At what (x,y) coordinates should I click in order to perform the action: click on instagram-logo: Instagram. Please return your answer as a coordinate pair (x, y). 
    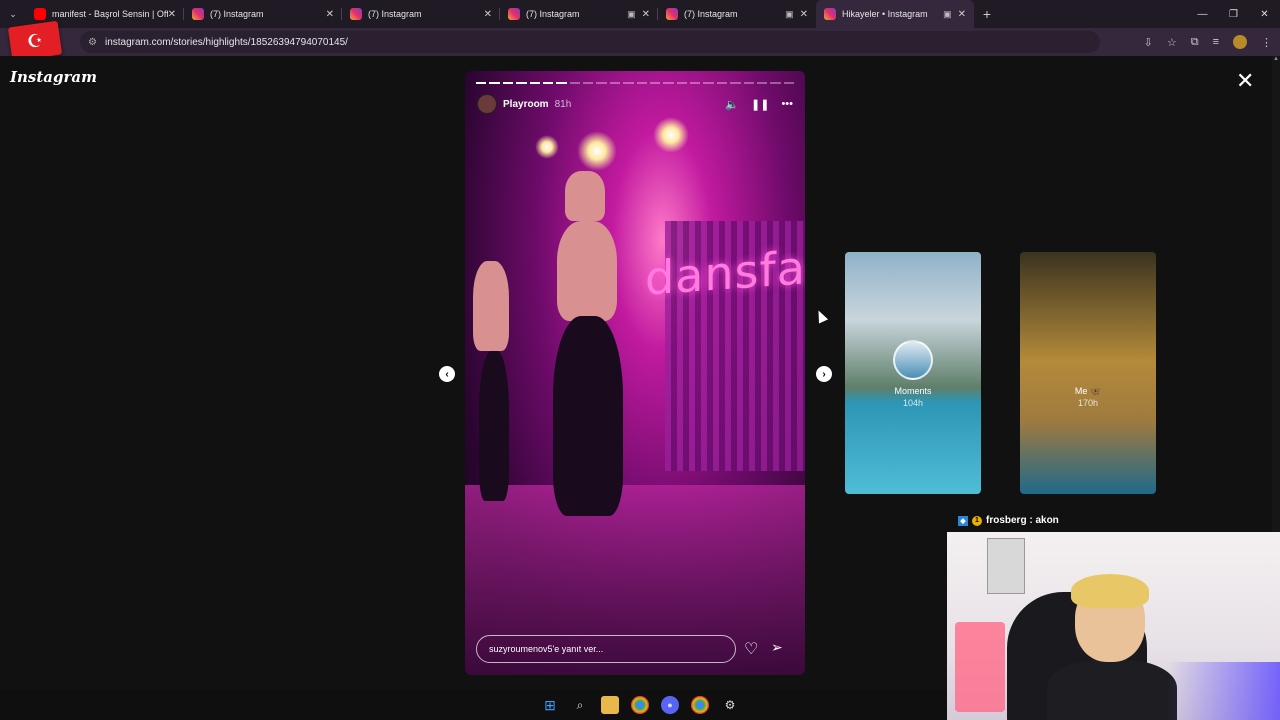
    Looking at the image, I should click on (53, 77).